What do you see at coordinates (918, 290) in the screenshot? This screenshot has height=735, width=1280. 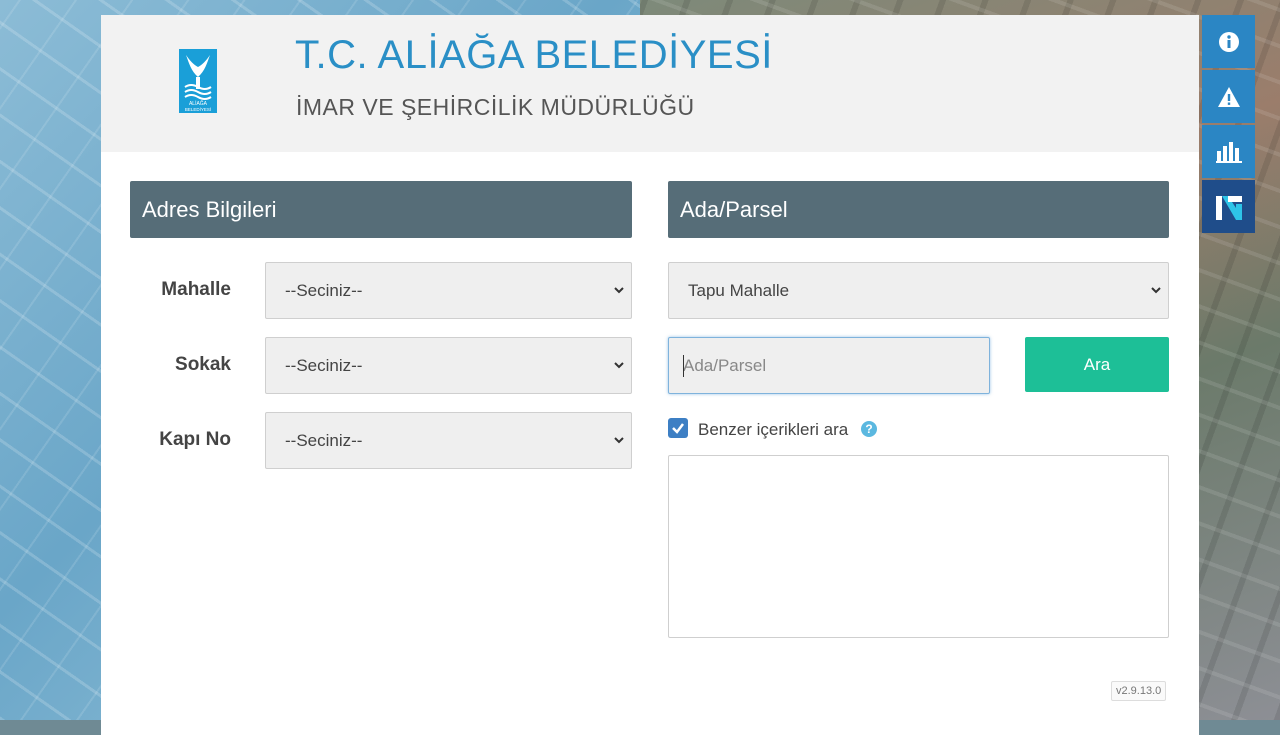 I see `tapu-mahalle-select: Tapu Mahalle` at bounding box center [918, 290].